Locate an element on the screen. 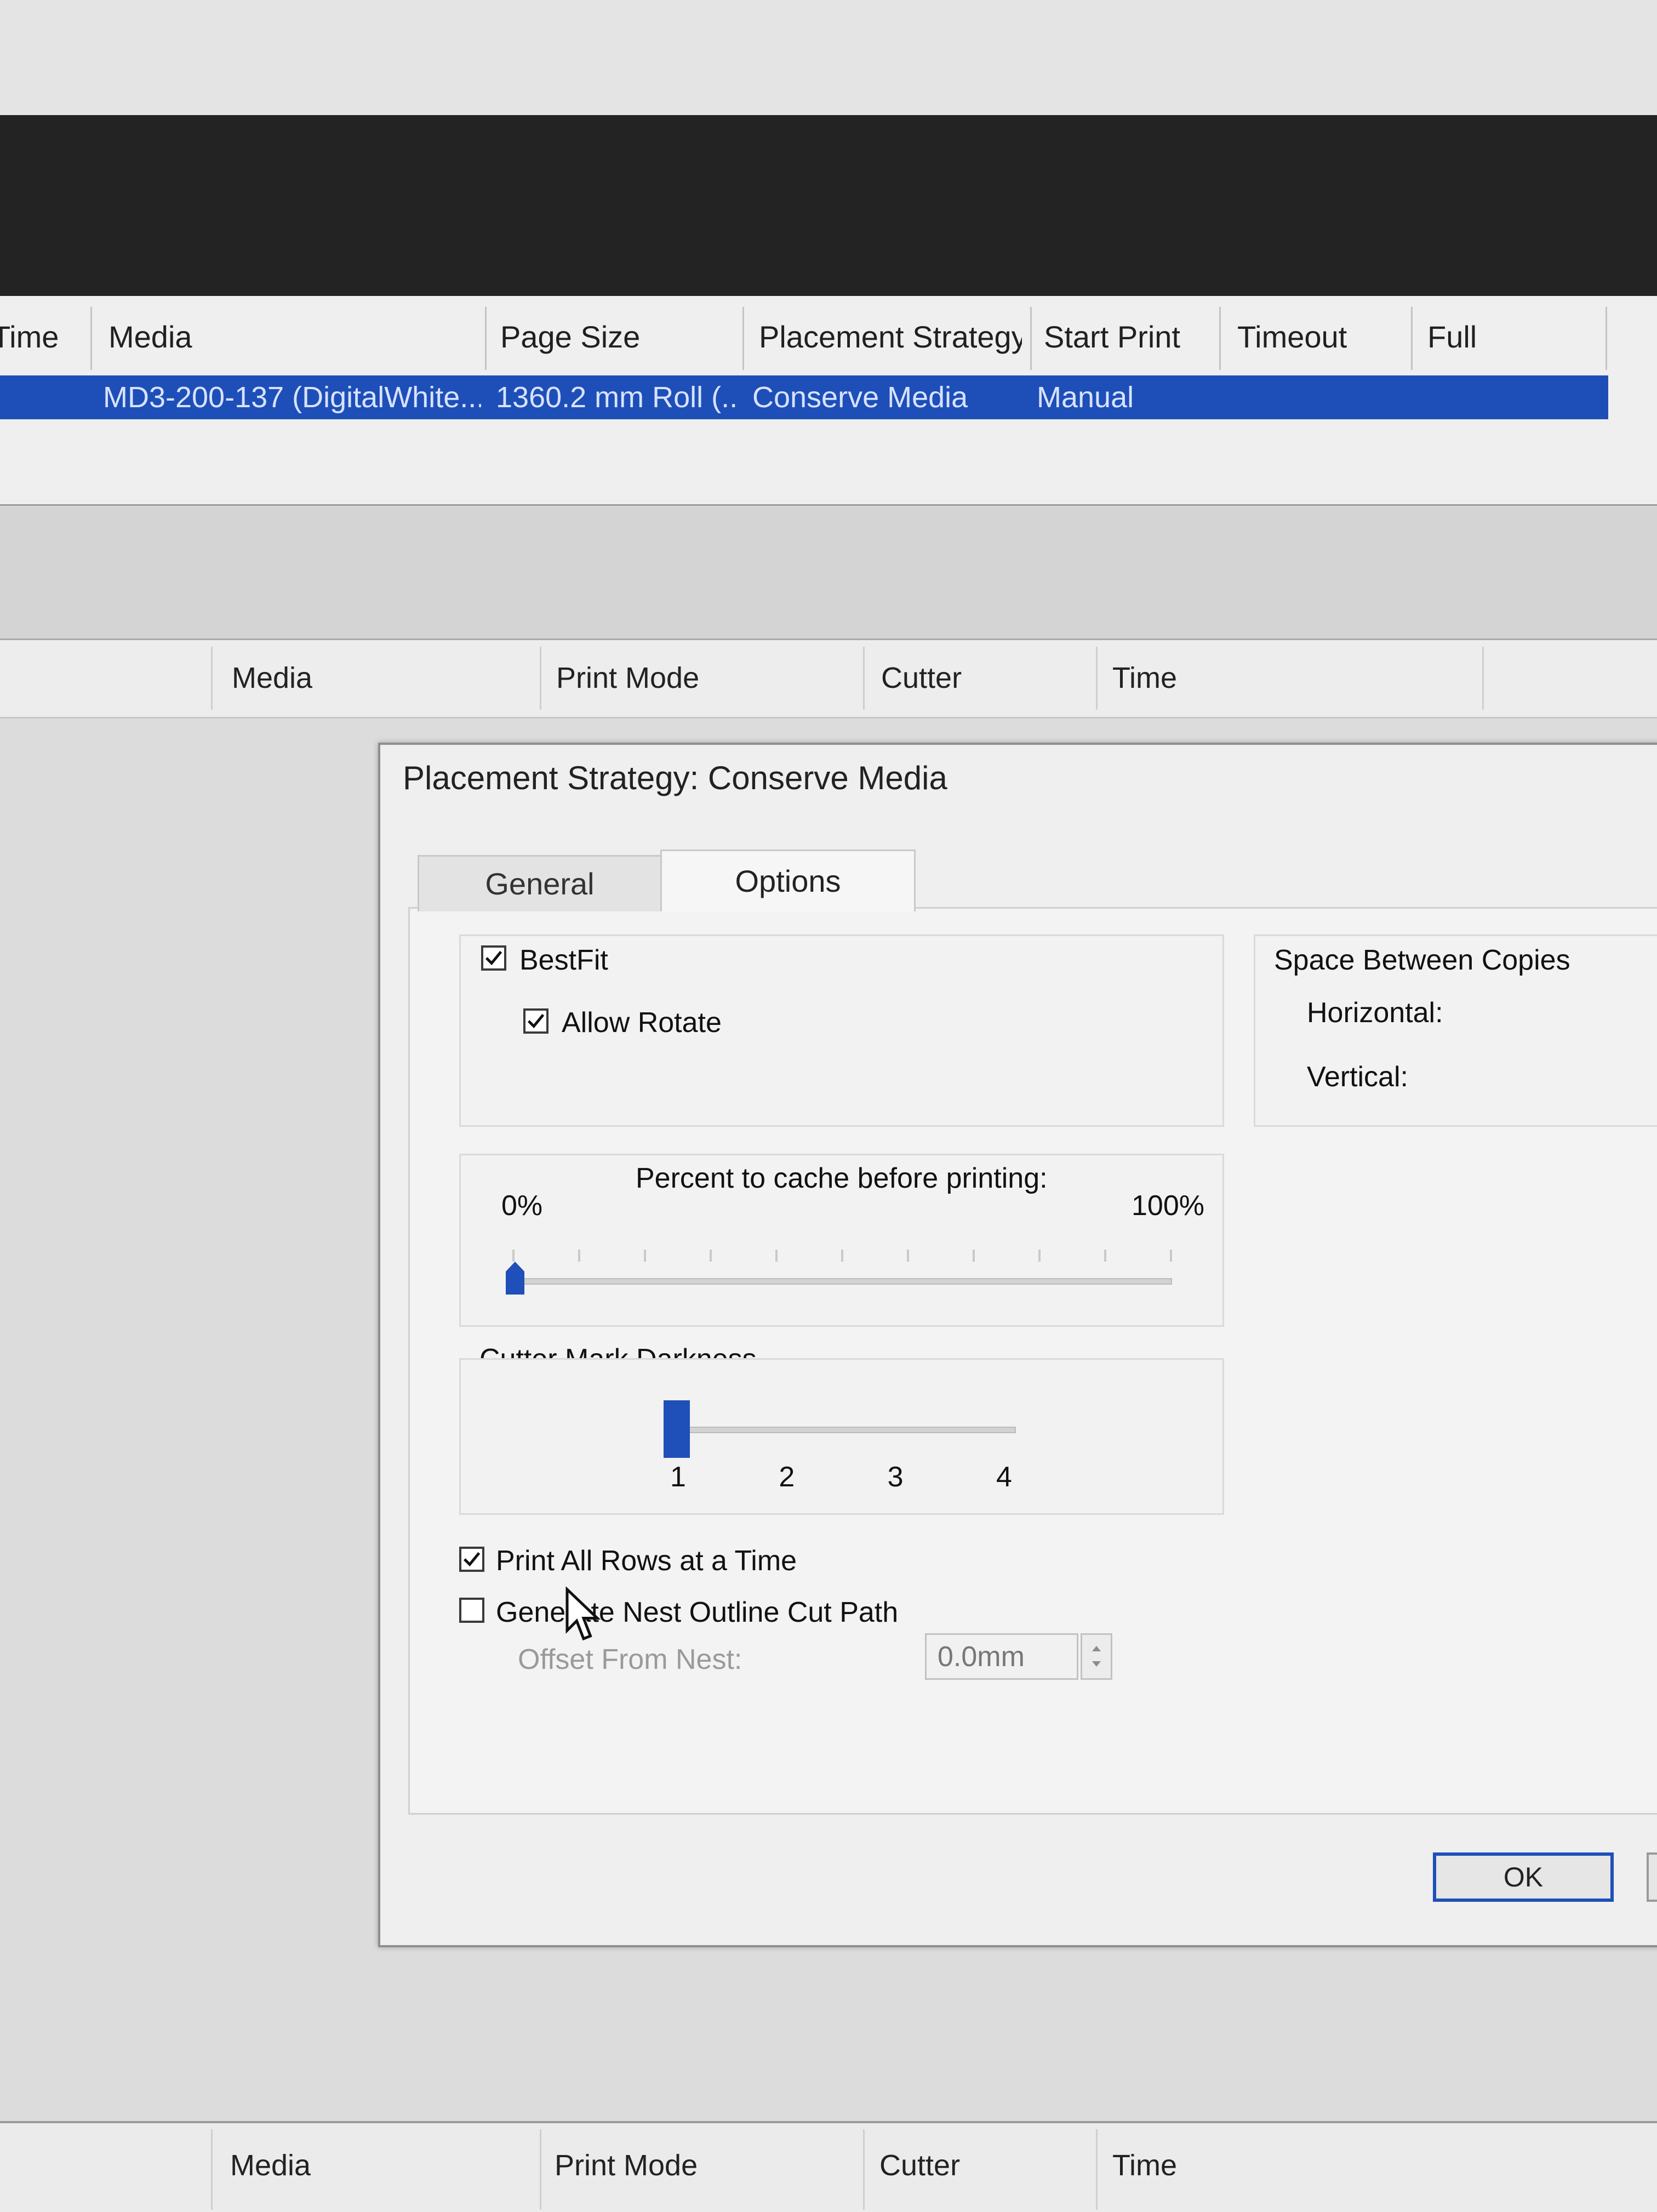  offset-input: 0.0mm is located at coordinates (1001, 1656).